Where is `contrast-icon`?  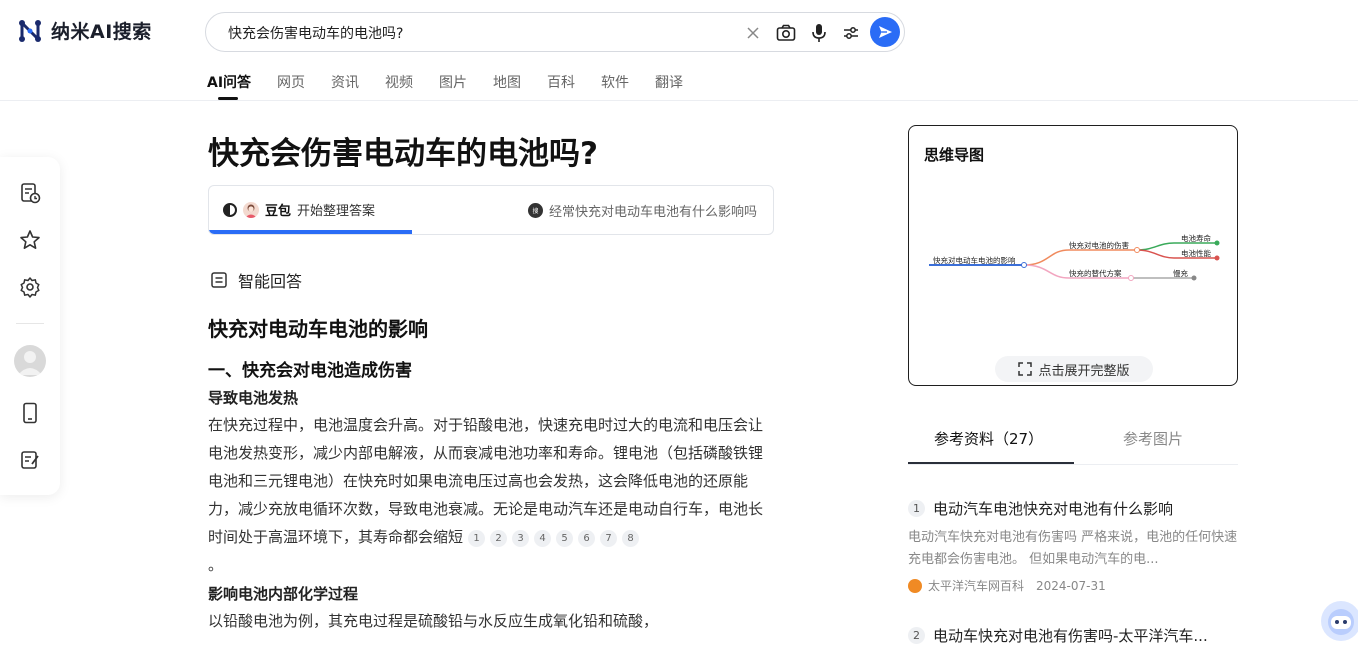
contrast-icon is located at coordinates (230, 209).